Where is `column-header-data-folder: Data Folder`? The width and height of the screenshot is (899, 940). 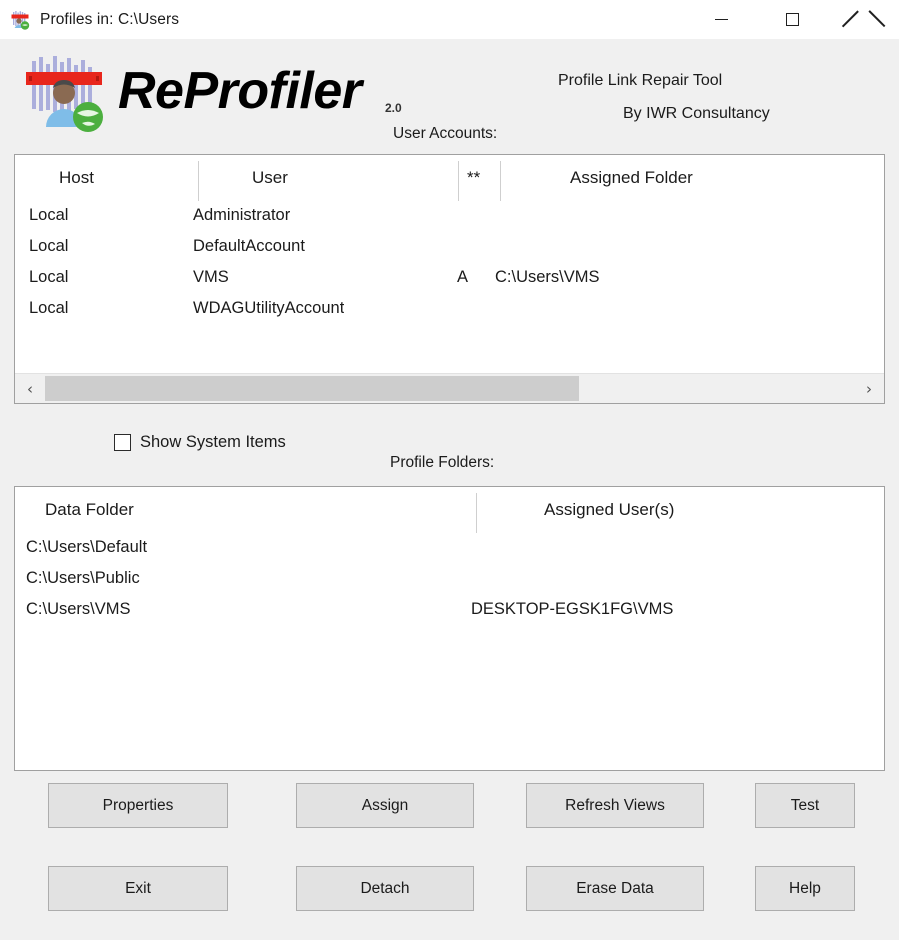
column-header-data-folder: Data Folder is located at coordinates (89, 510).